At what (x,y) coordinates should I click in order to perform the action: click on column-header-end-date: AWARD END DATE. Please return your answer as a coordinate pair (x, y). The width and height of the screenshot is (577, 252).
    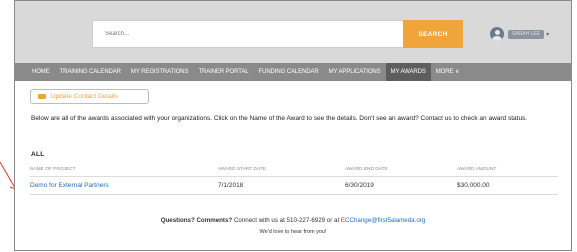
    Looking at the image, I should click on (366, 169).